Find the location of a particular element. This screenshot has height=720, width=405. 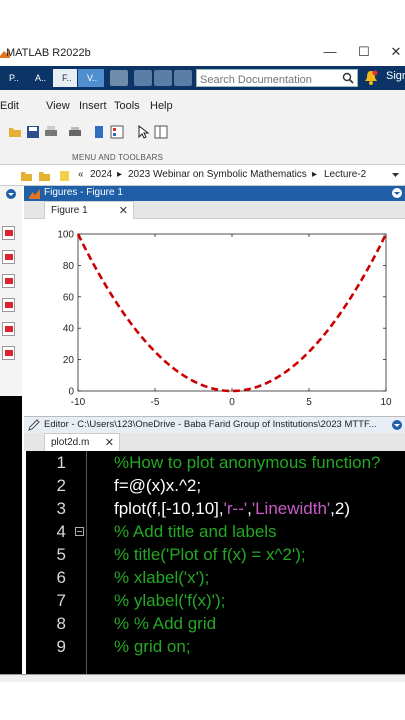

code-text: % grid on; is located at coordinates (152, 647).